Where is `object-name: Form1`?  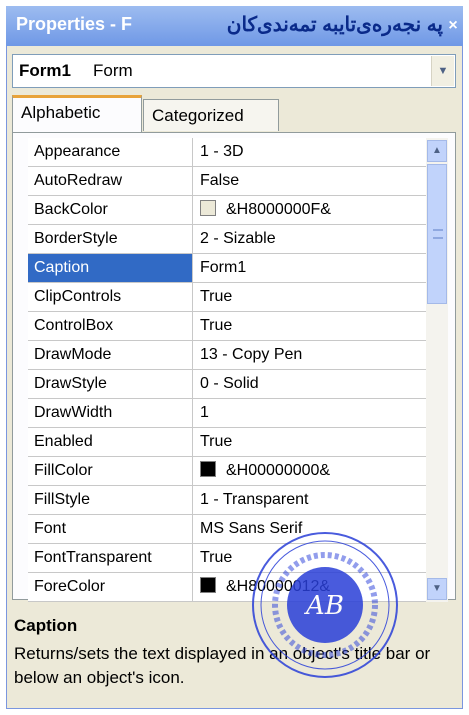
object-name: Form1 is located at coordinates (45, 70).